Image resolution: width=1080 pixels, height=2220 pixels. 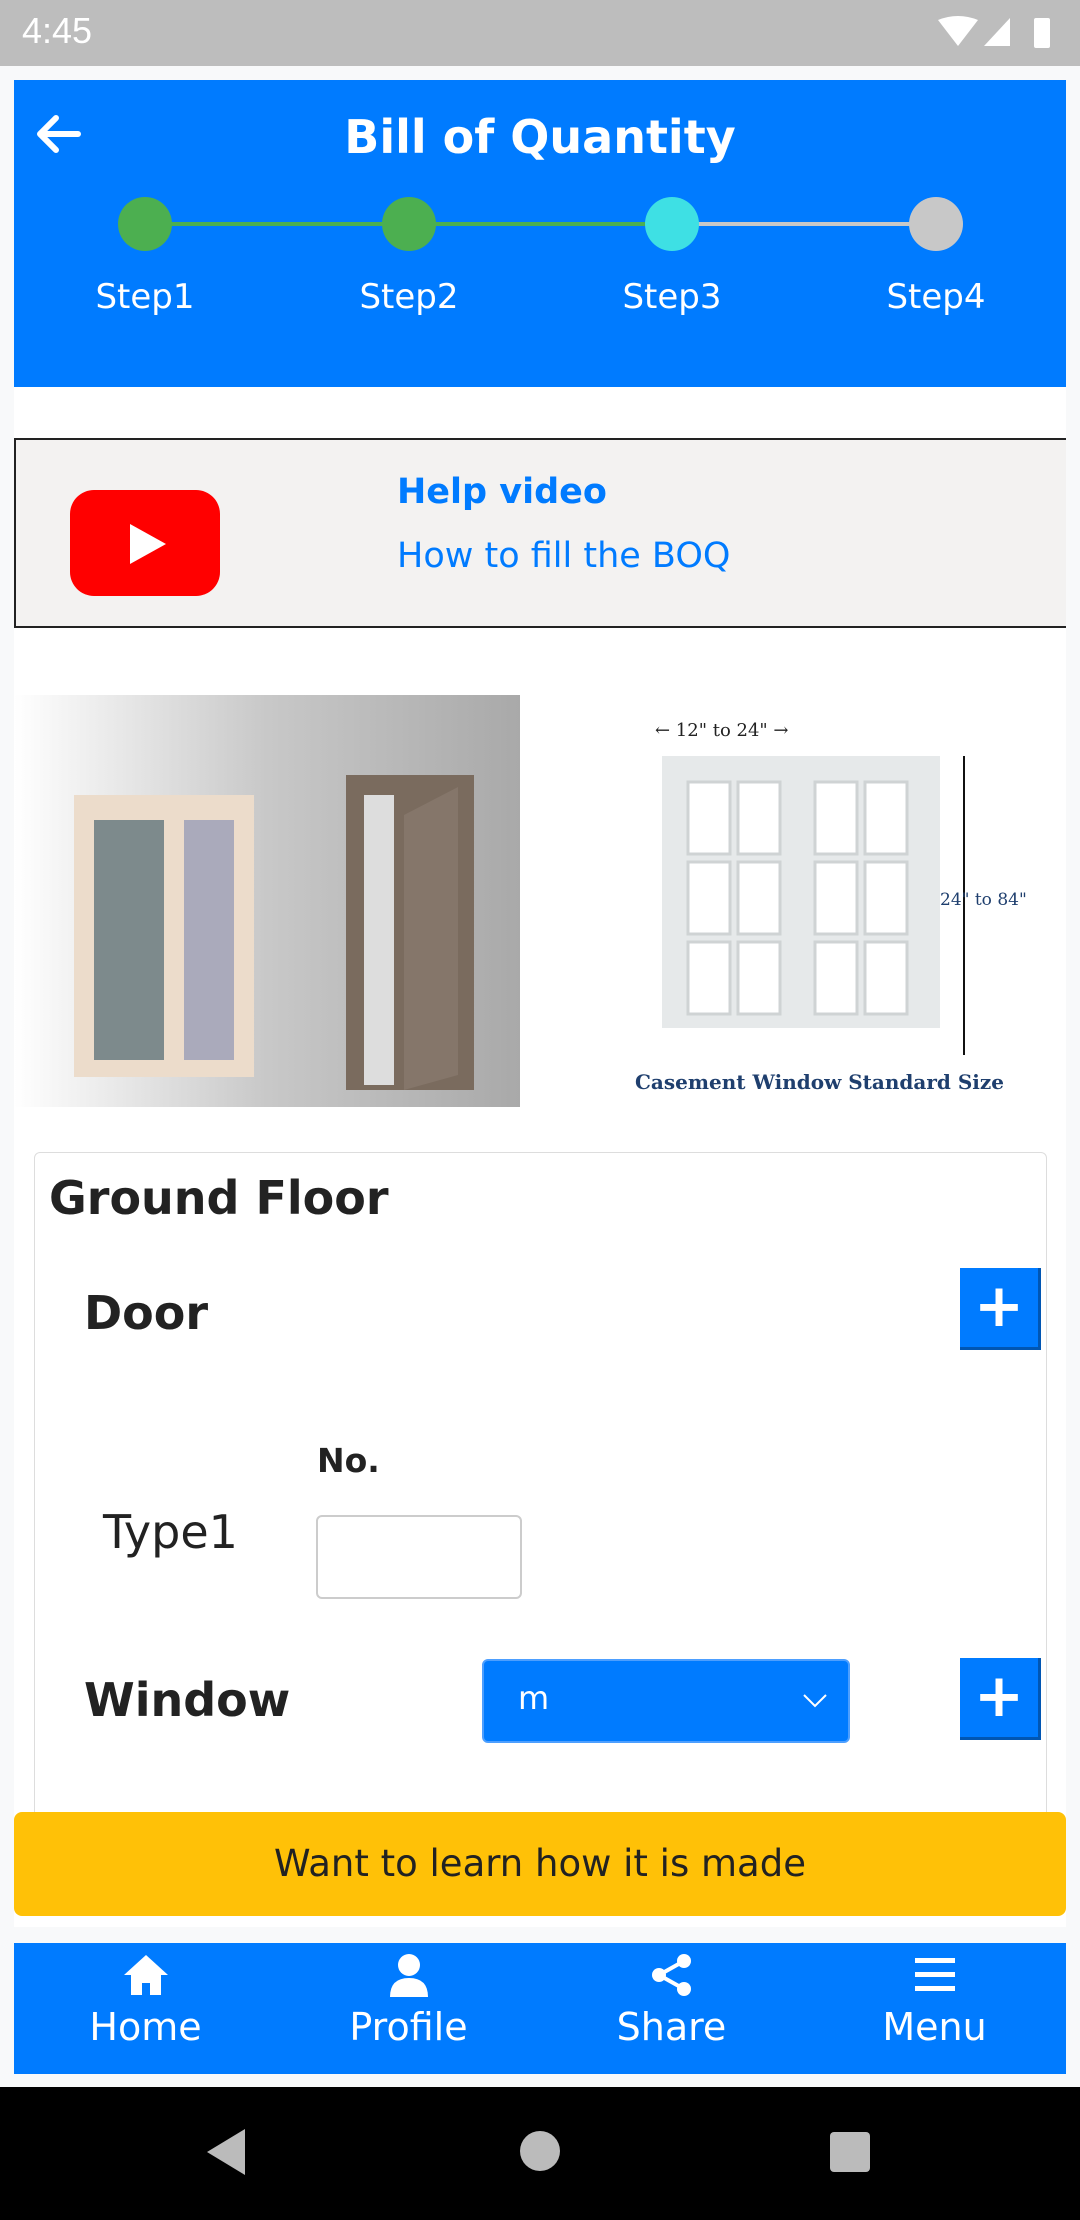 What do you see at coordinates (1000, 1309) in the screenshot?
I see `add-door-button: +` at bounding box center [1000, 1309].